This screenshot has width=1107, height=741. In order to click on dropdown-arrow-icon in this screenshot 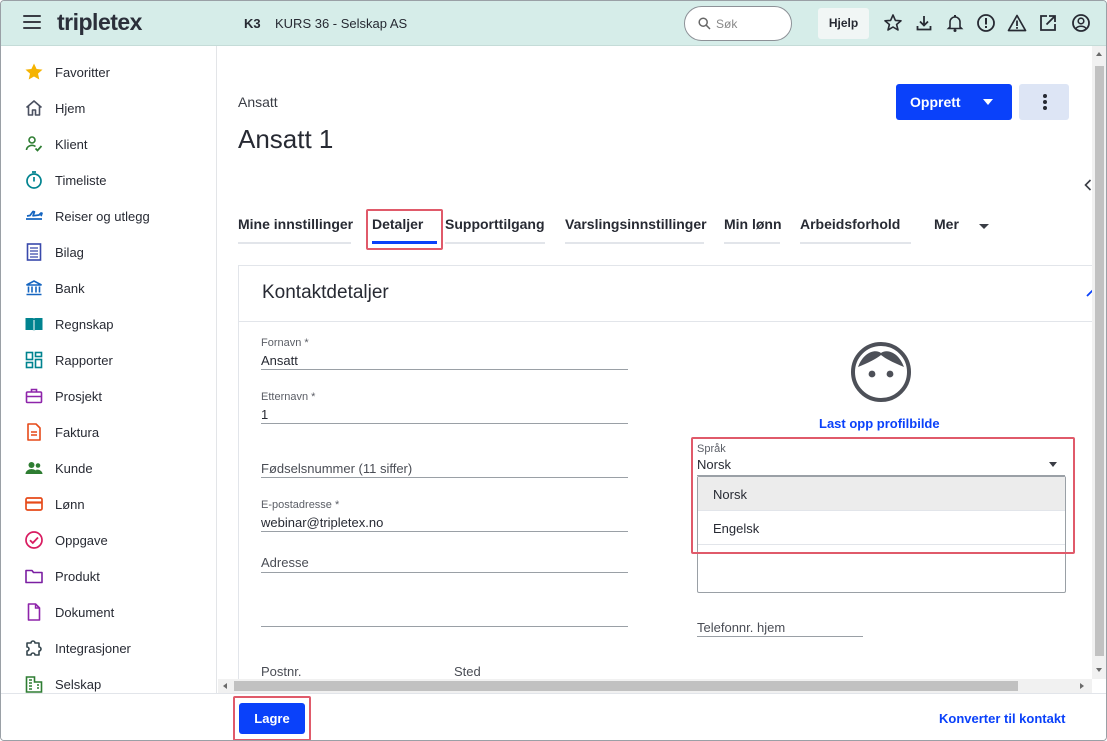, I will do `click(1053, 464)`.